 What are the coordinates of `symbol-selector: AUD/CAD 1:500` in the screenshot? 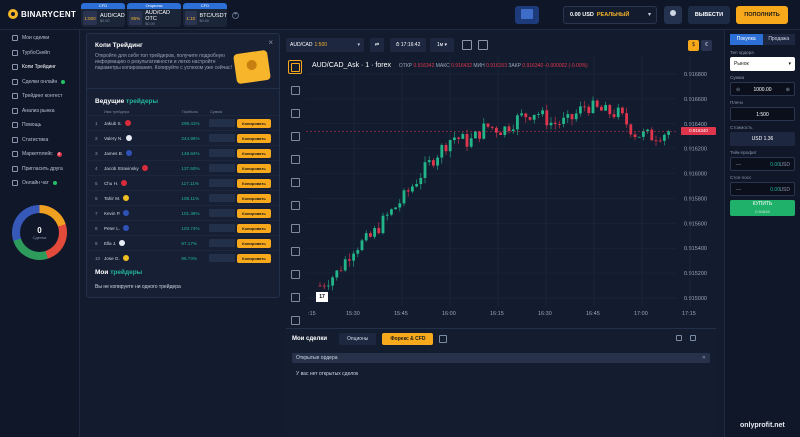 It's located at (325, 45).